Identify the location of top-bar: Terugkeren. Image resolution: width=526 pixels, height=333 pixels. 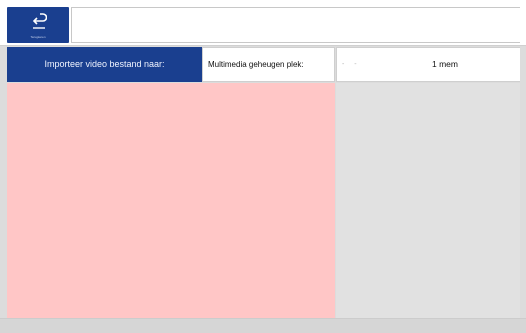
(263, 23).